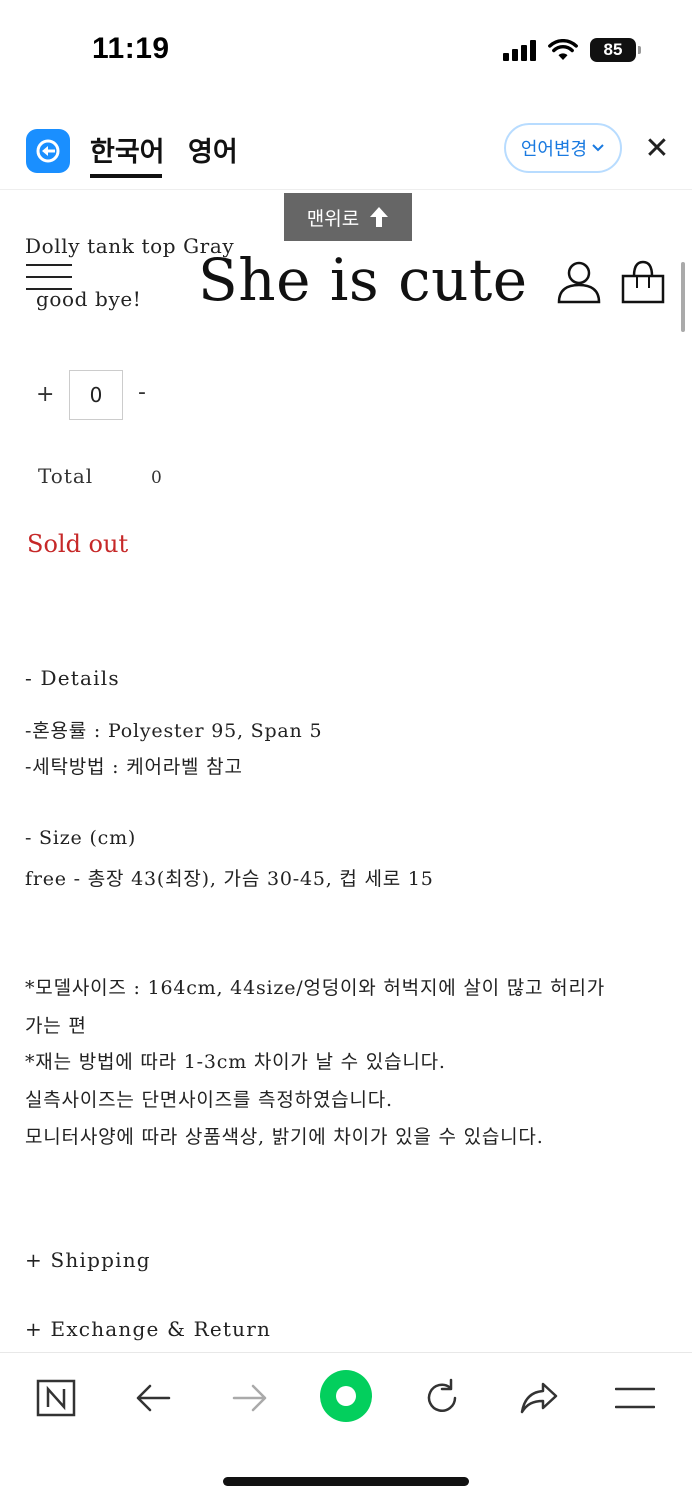 This screenshot has width=692, height=1500. I want to click on naver-n-icon, so click(56, 1398).